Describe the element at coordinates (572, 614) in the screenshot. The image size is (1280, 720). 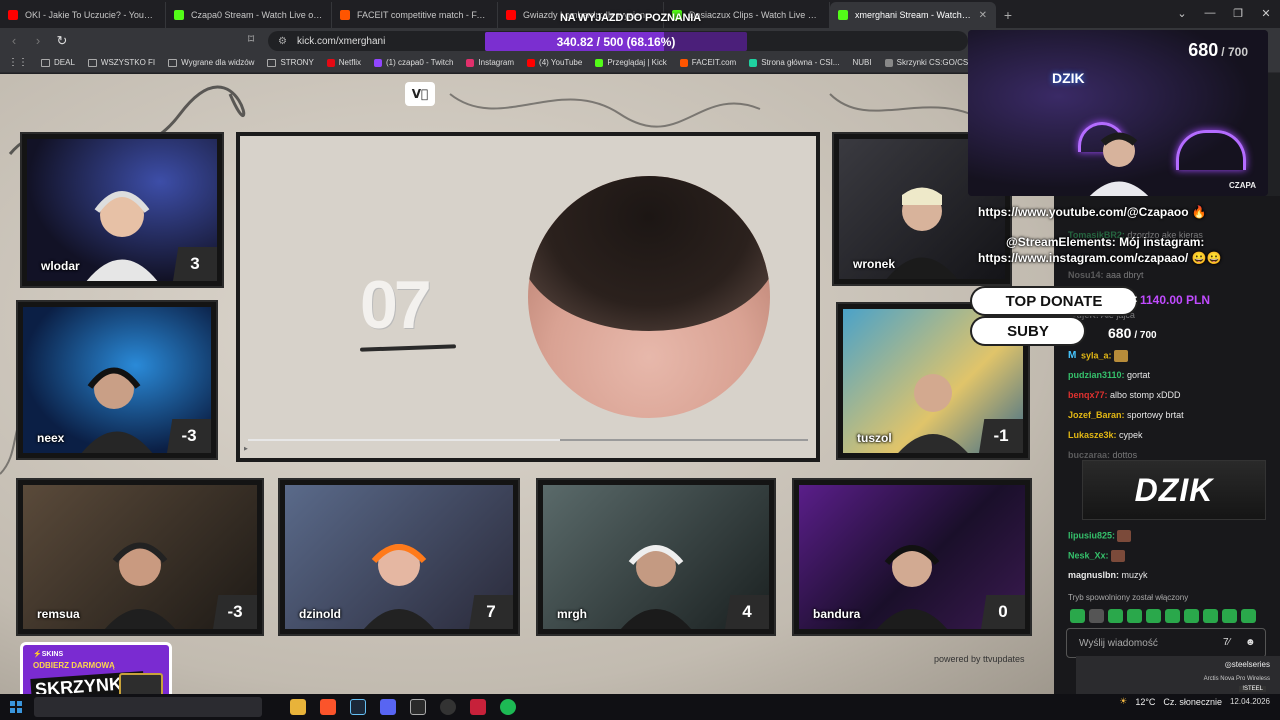
I see `player-name: mrgh` at that location.